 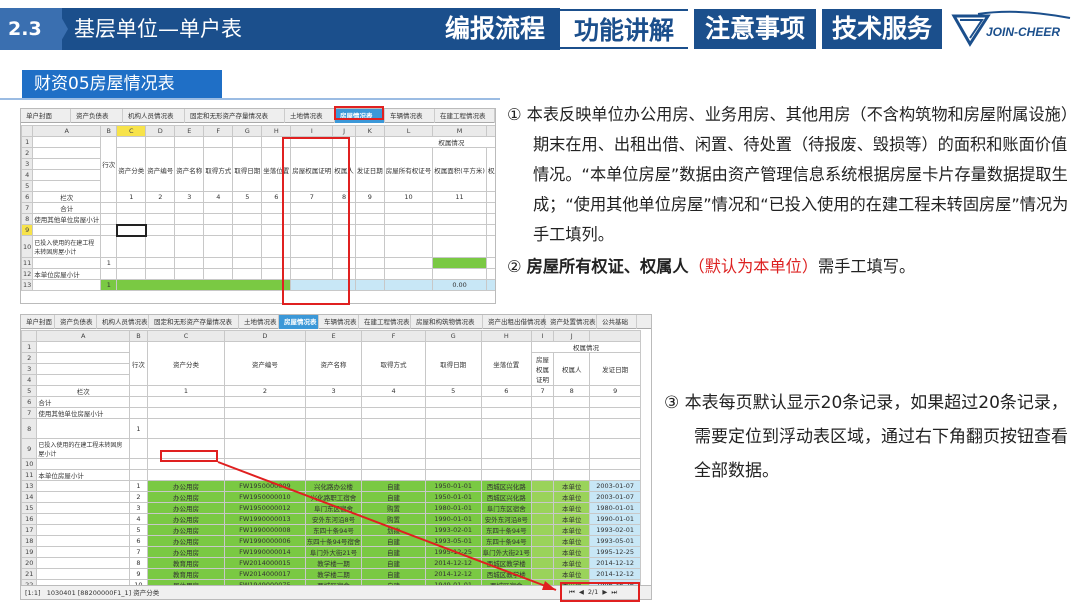 What do you see at coordinates (258, 131) in the screenshot?
I see `column-letters: ABCDEFGHIJKLMN` at bounding box center [258, 131].